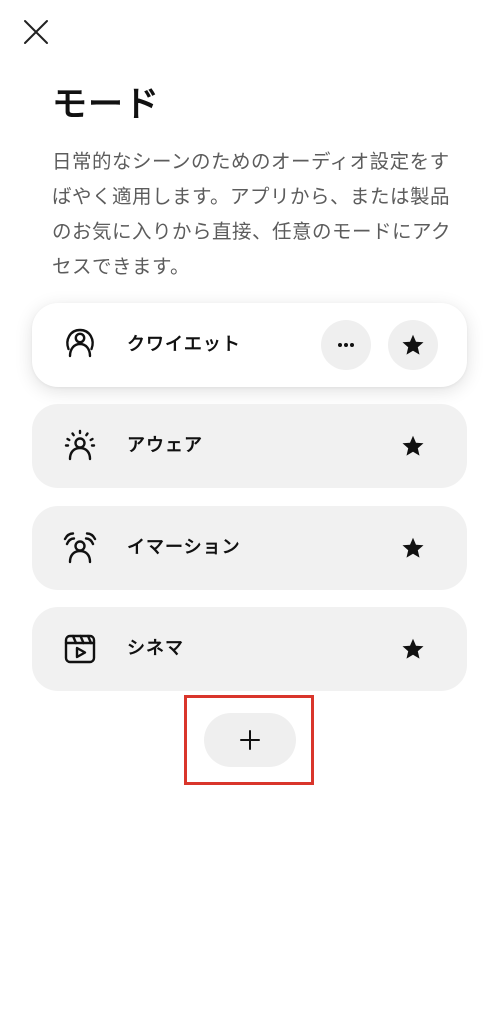 This screenshot has width=499, height=1024. Describe the element at coordinates (184, 344) in the screenshot. I see `mode-label: クワイエット` at that location.